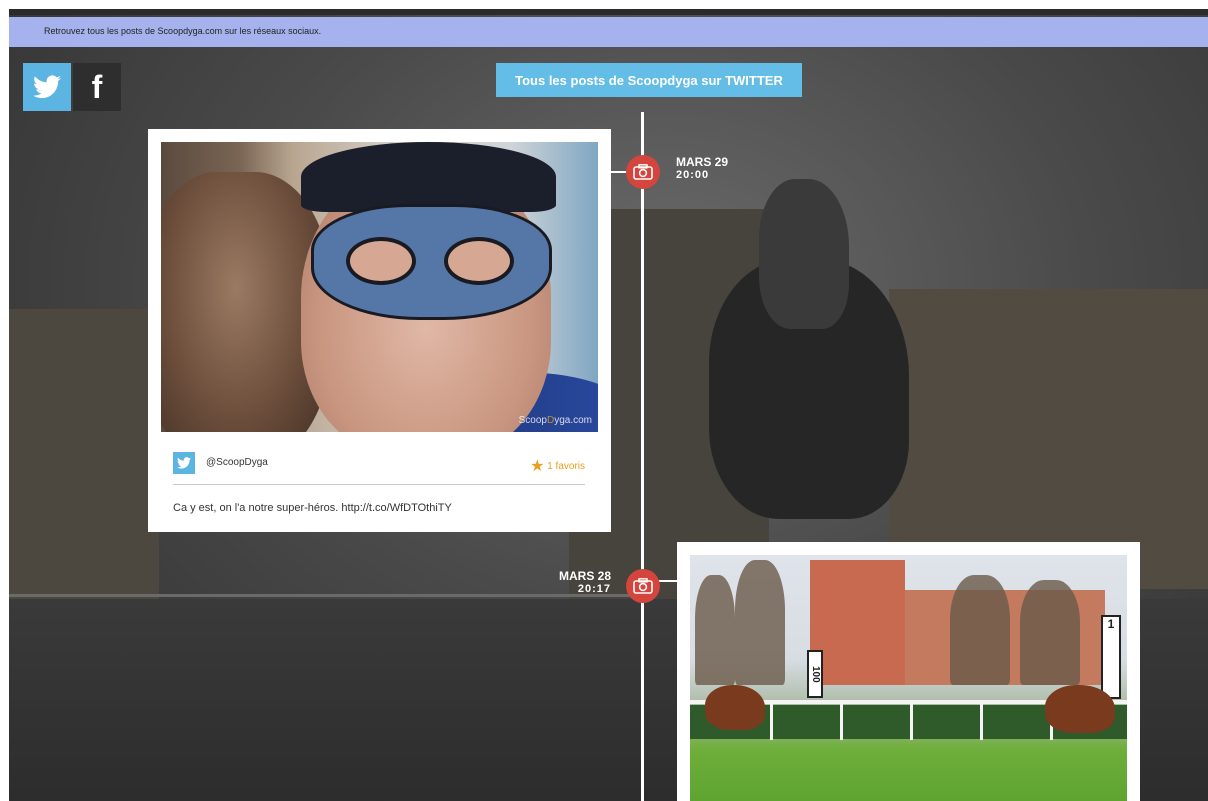  What do you see at coordinates (857, 622) in the screenshot?
I see `photo-building` at bounding box center [857, 622].